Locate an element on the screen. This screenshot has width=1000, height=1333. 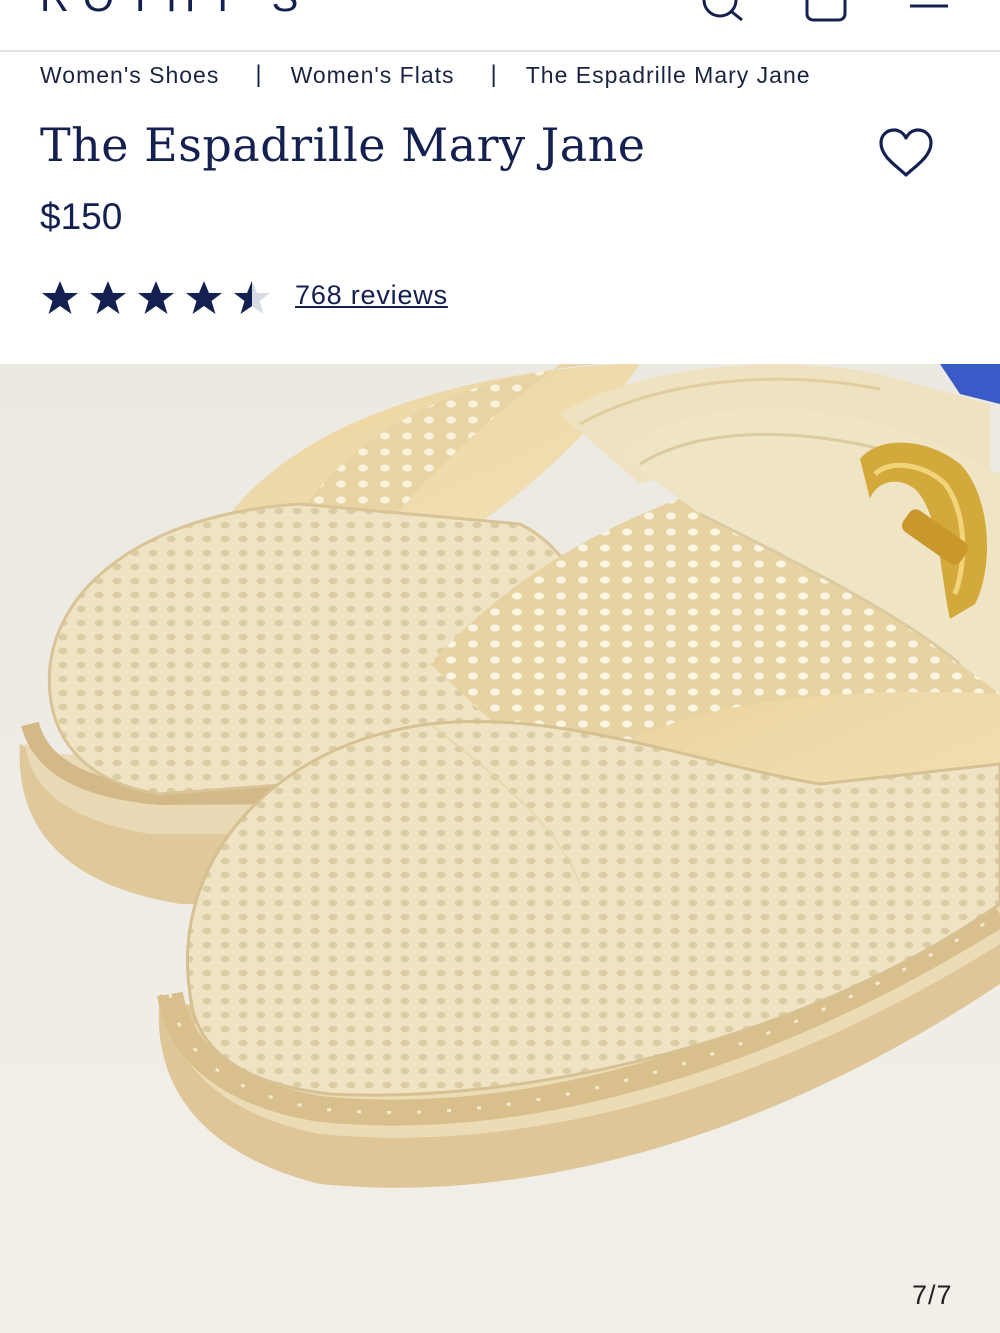
bag-icon is located at coordinates (828, 15).